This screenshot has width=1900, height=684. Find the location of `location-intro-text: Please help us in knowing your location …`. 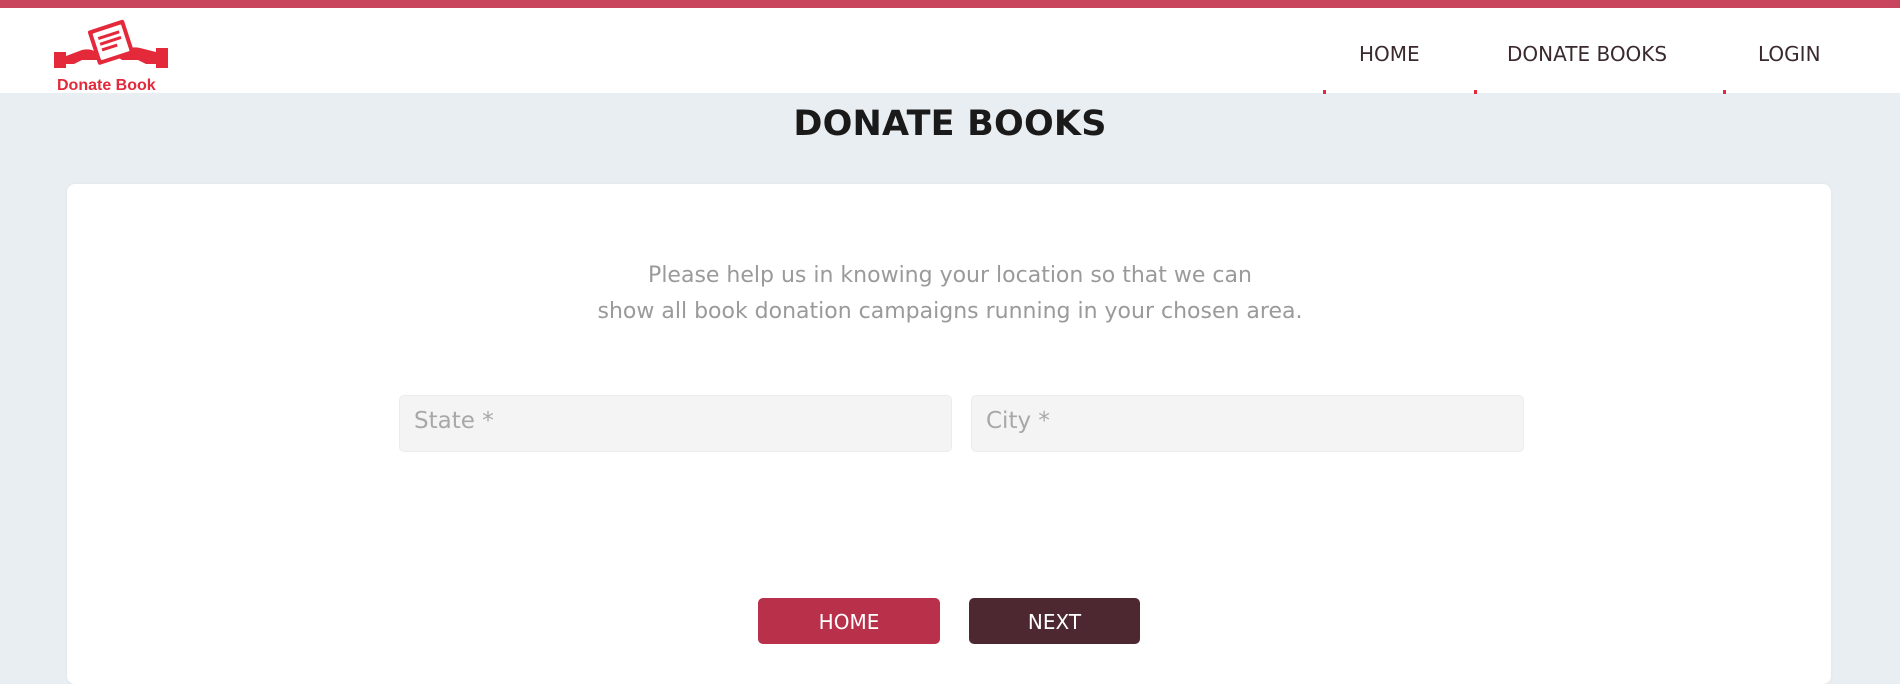

location-intro-text: Please help us in knowing your location … is located at coordinates (950, 294).